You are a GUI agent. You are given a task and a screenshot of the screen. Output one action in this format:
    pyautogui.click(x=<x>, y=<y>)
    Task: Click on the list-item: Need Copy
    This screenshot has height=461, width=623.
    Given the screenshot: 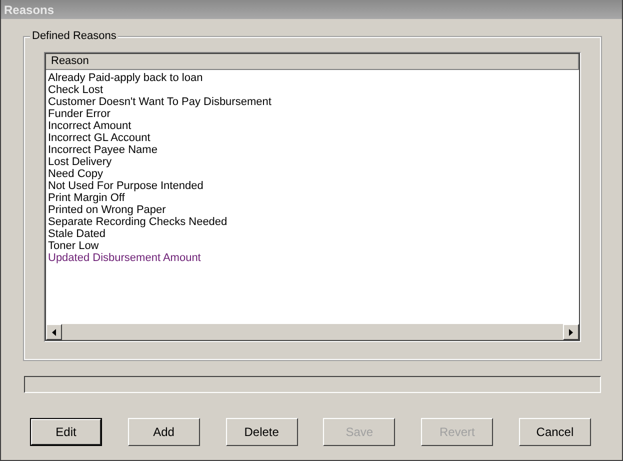 What is the action you would take?
    pyautogui.click(x=314, y=174)
    